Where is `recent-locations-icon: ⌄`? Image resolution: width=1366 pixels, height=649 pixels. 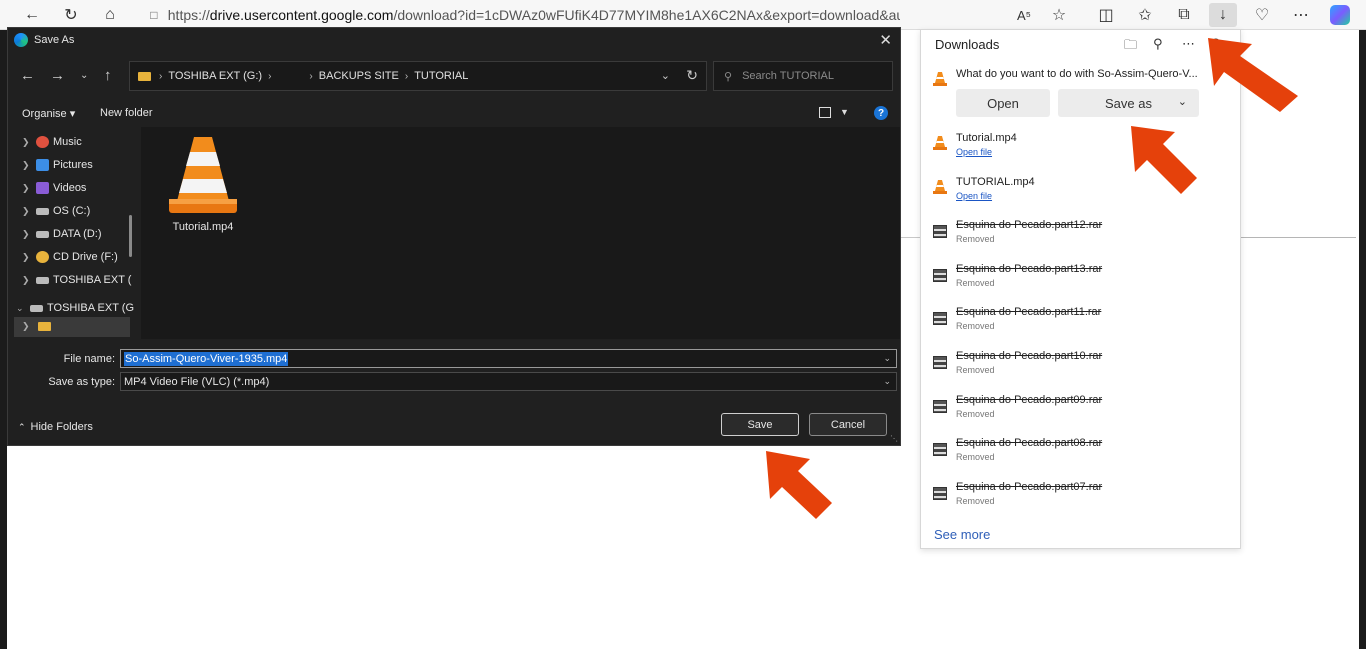 recent-locations-icon: ⌄ is located at coordinates (84, 75).